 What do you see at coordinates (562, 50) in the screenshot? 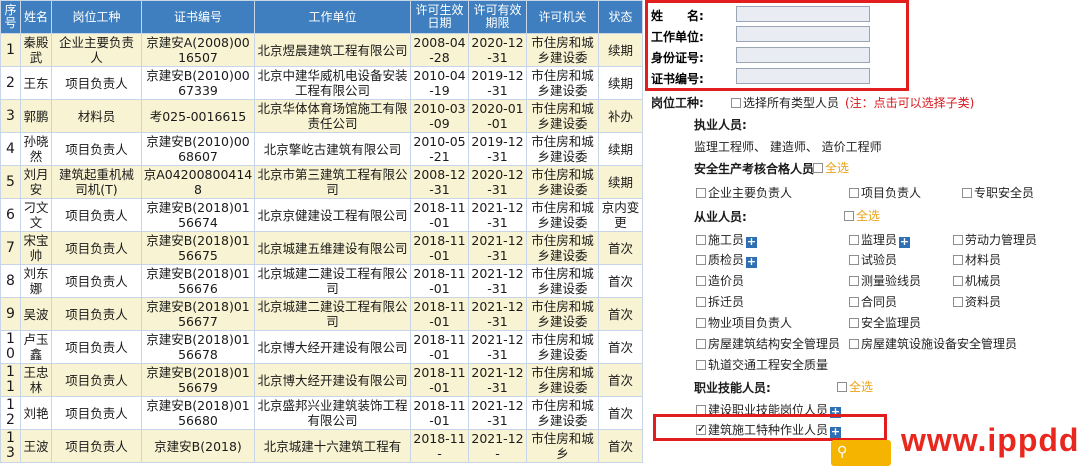
I see `cell-authority: 市住房和城乡建设委` at bounding box center [562, 50].